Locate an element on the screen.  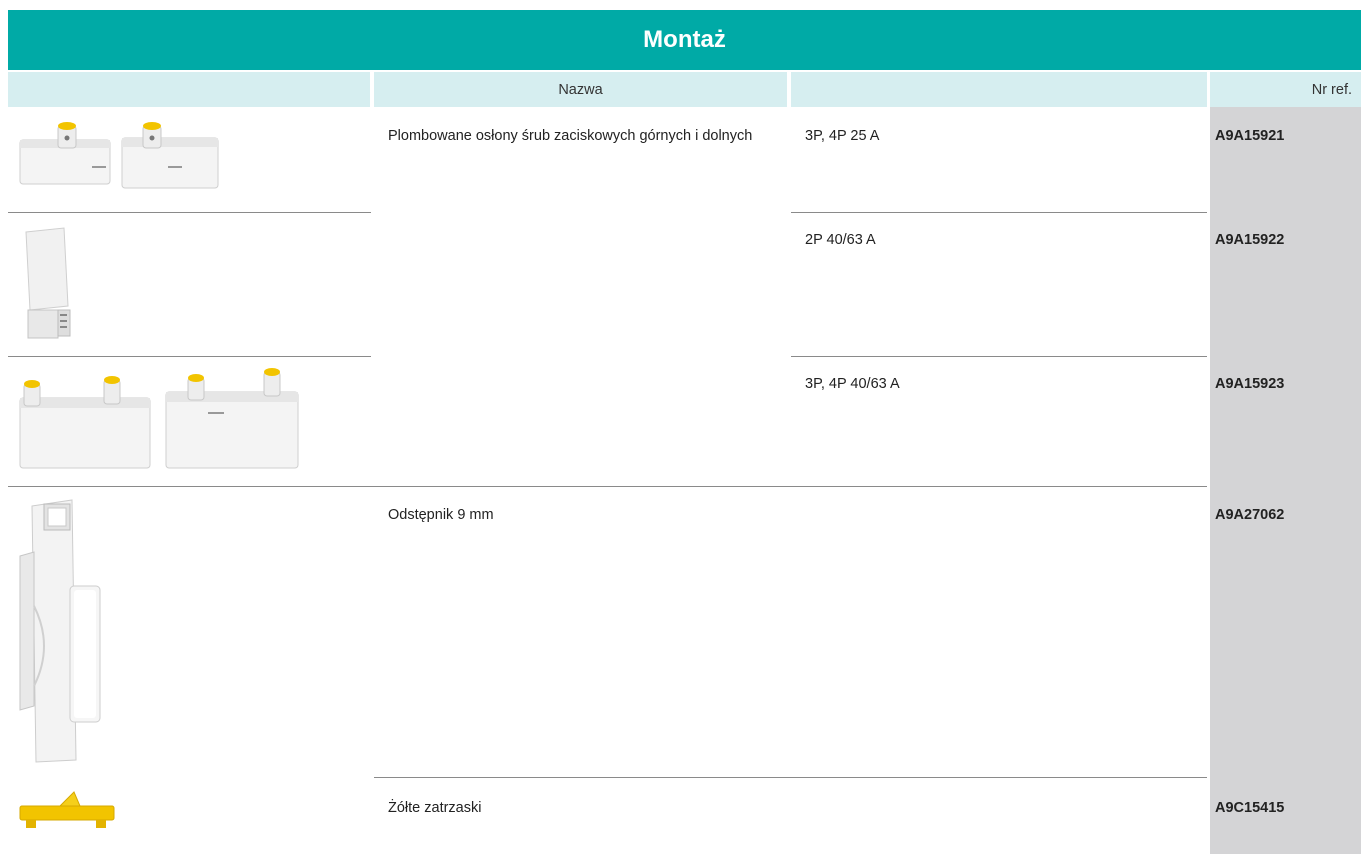
row-desc: 2P 40/63 A is located at coordinates (840, 240).